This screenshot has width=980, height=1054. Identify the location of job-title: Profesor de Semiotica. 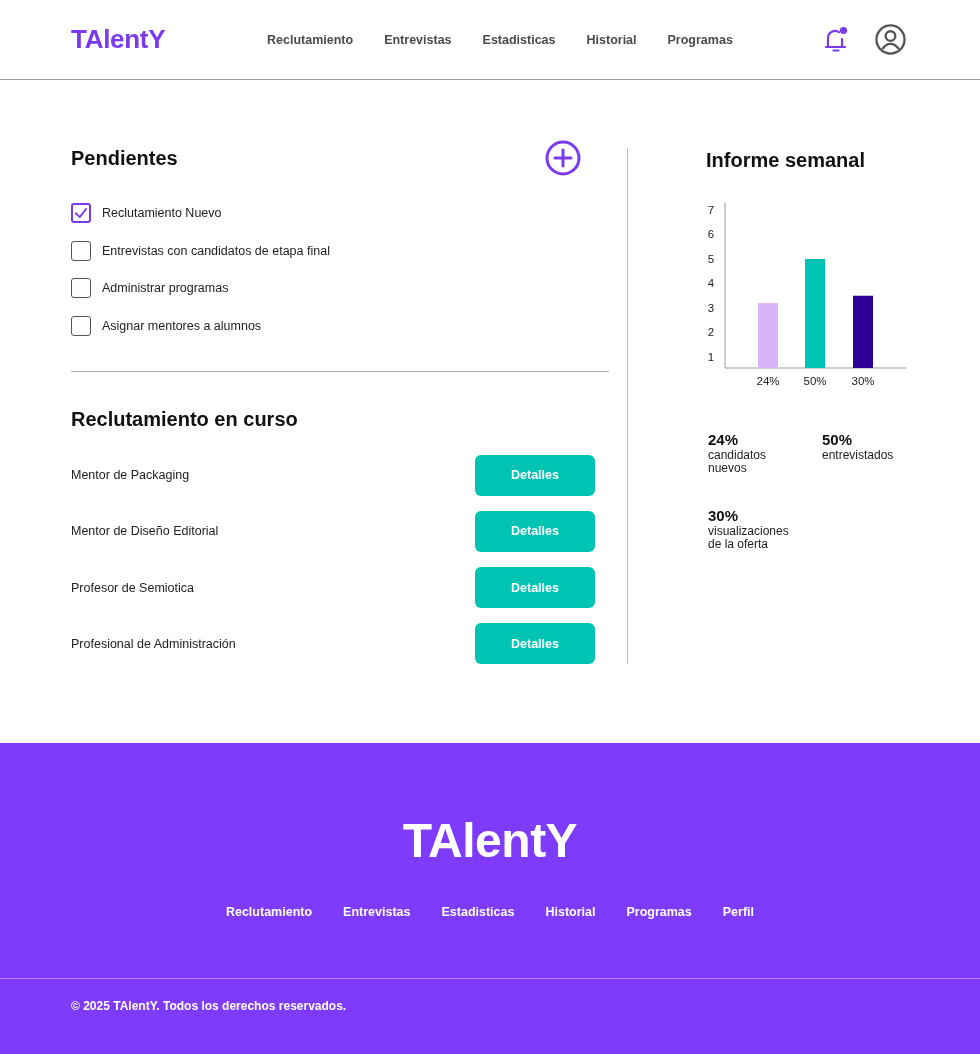
(132, 587).